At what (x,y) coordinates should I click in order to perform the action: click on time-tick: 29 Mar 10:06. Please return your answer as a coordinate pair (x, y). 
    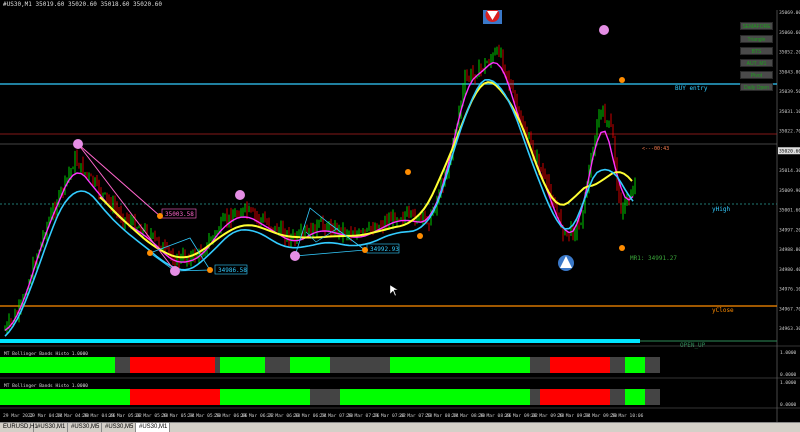
    Looking at the image, I should click on (626, 416).